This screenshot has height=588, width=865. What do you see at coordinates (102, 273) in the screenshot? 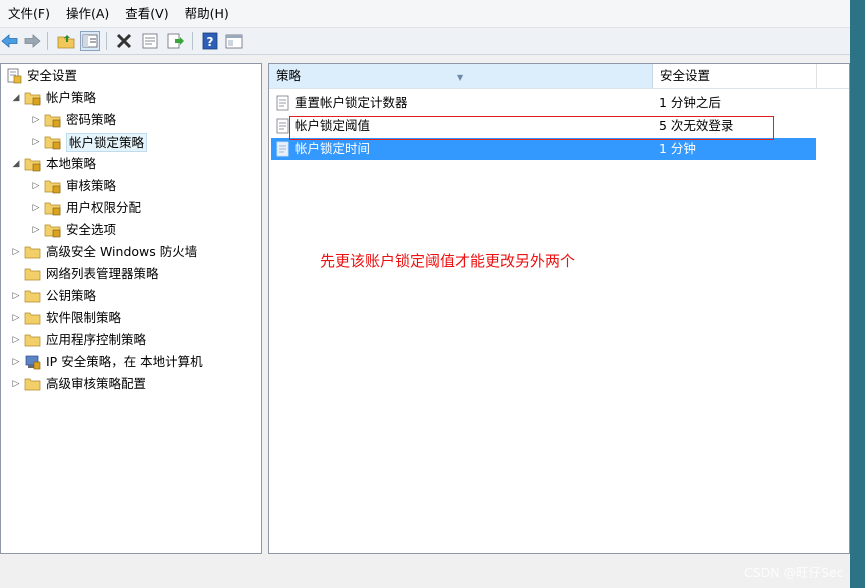
I see `tree-label: 网络列表管理器策略` at bounding box center [102, 273].